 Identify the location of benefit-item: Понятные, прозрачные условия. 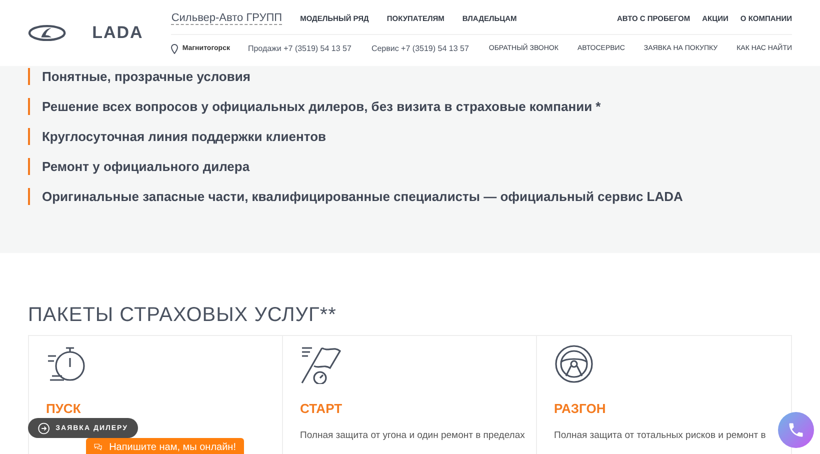
(410, 76).